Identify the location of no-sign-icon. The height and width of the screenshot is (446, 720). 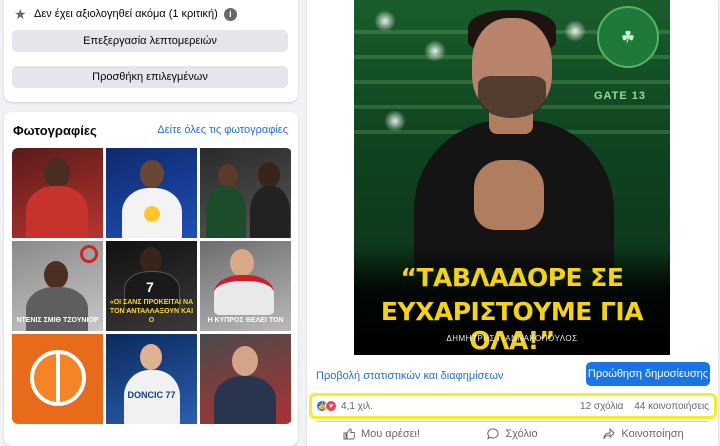
(89, 254).